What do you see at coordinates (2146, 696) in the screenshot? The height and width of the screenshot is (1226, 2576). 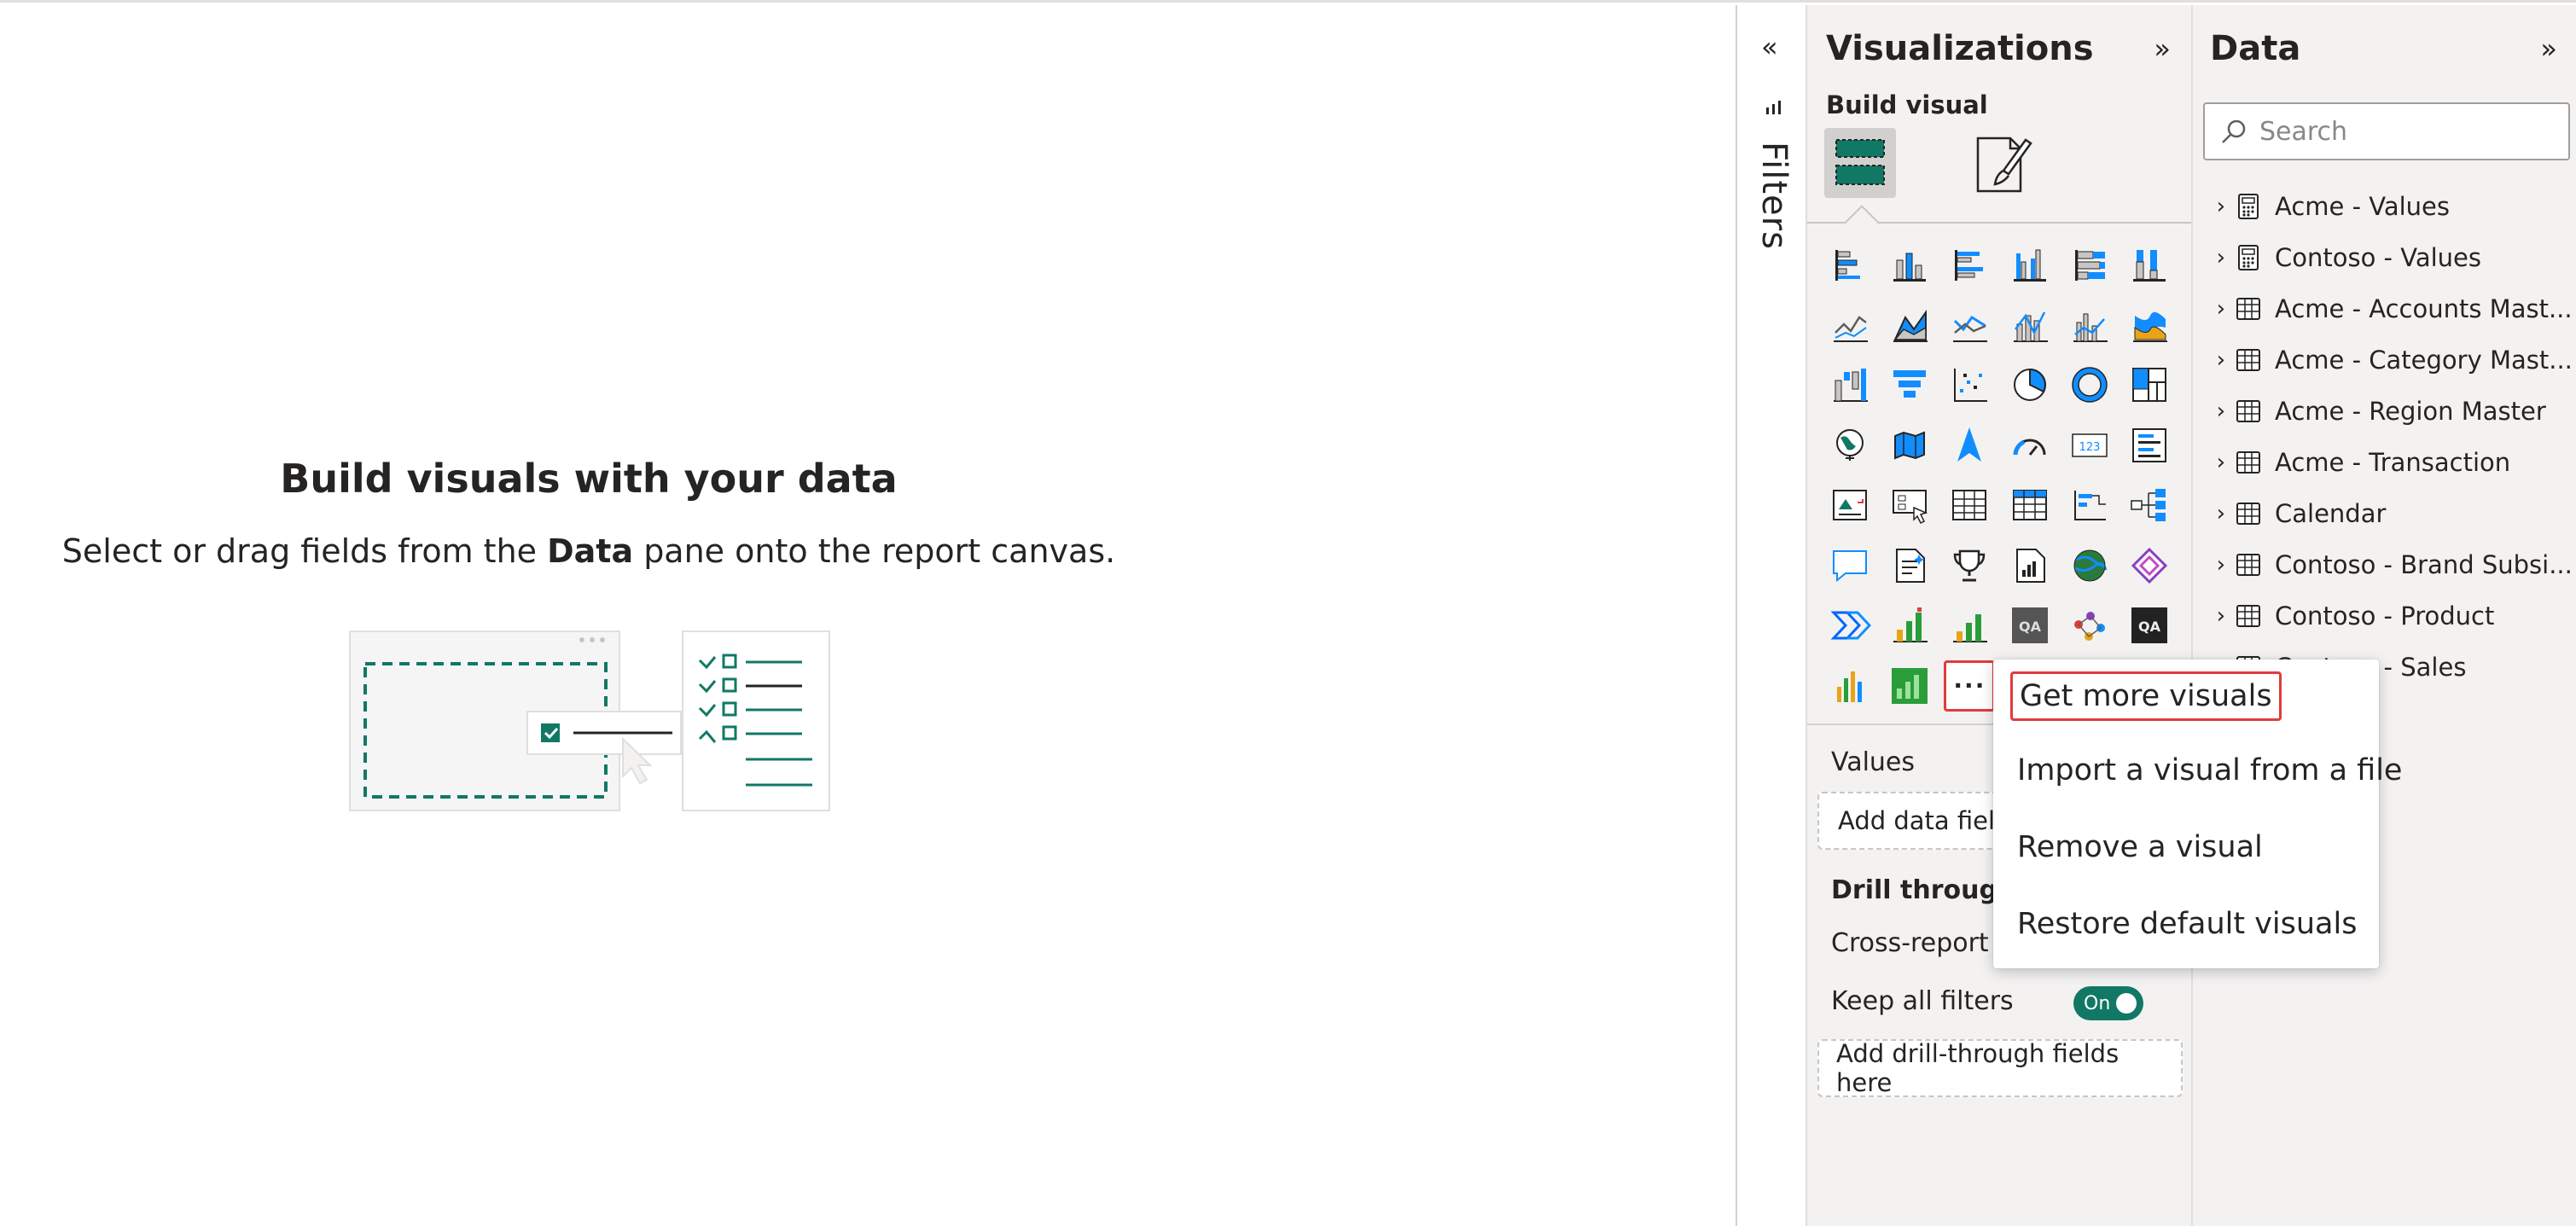 I see `menu-item-get-more-visuals: Get more visuals` at bounding box center [2146, 696].